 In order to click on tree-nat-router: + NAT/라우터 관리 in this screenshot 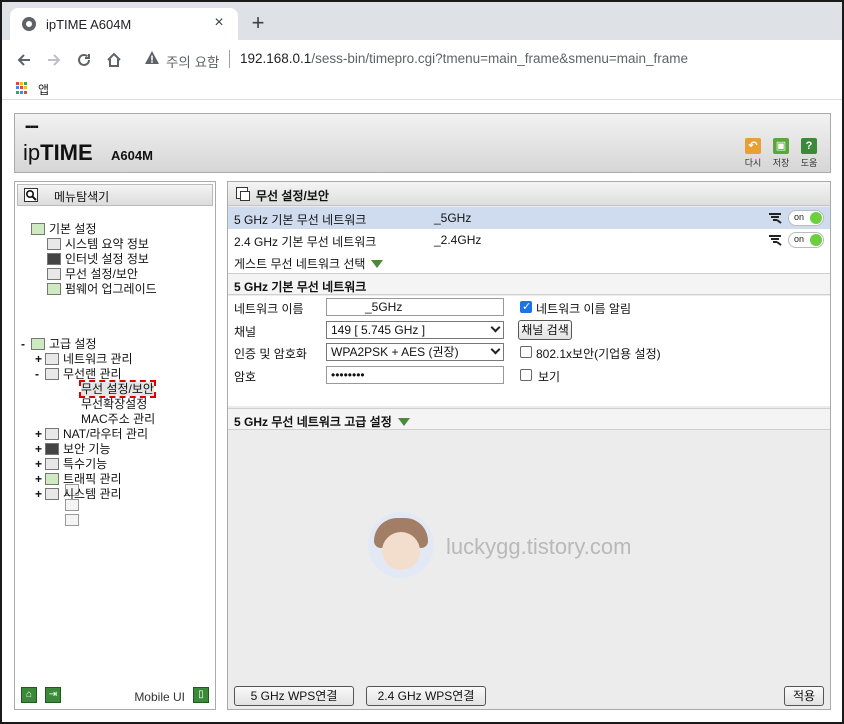, I will do `click(91, 434)`.